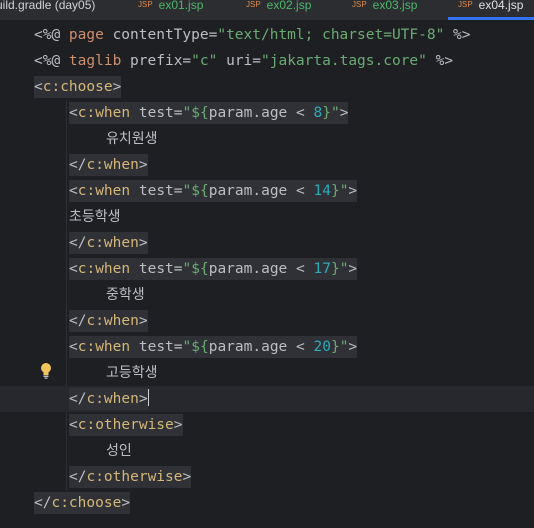  What do you see at coordinates (395, 6) in the screenshot?
I see `tab-label: ex03.jsp` at bounding box center [395, 6].